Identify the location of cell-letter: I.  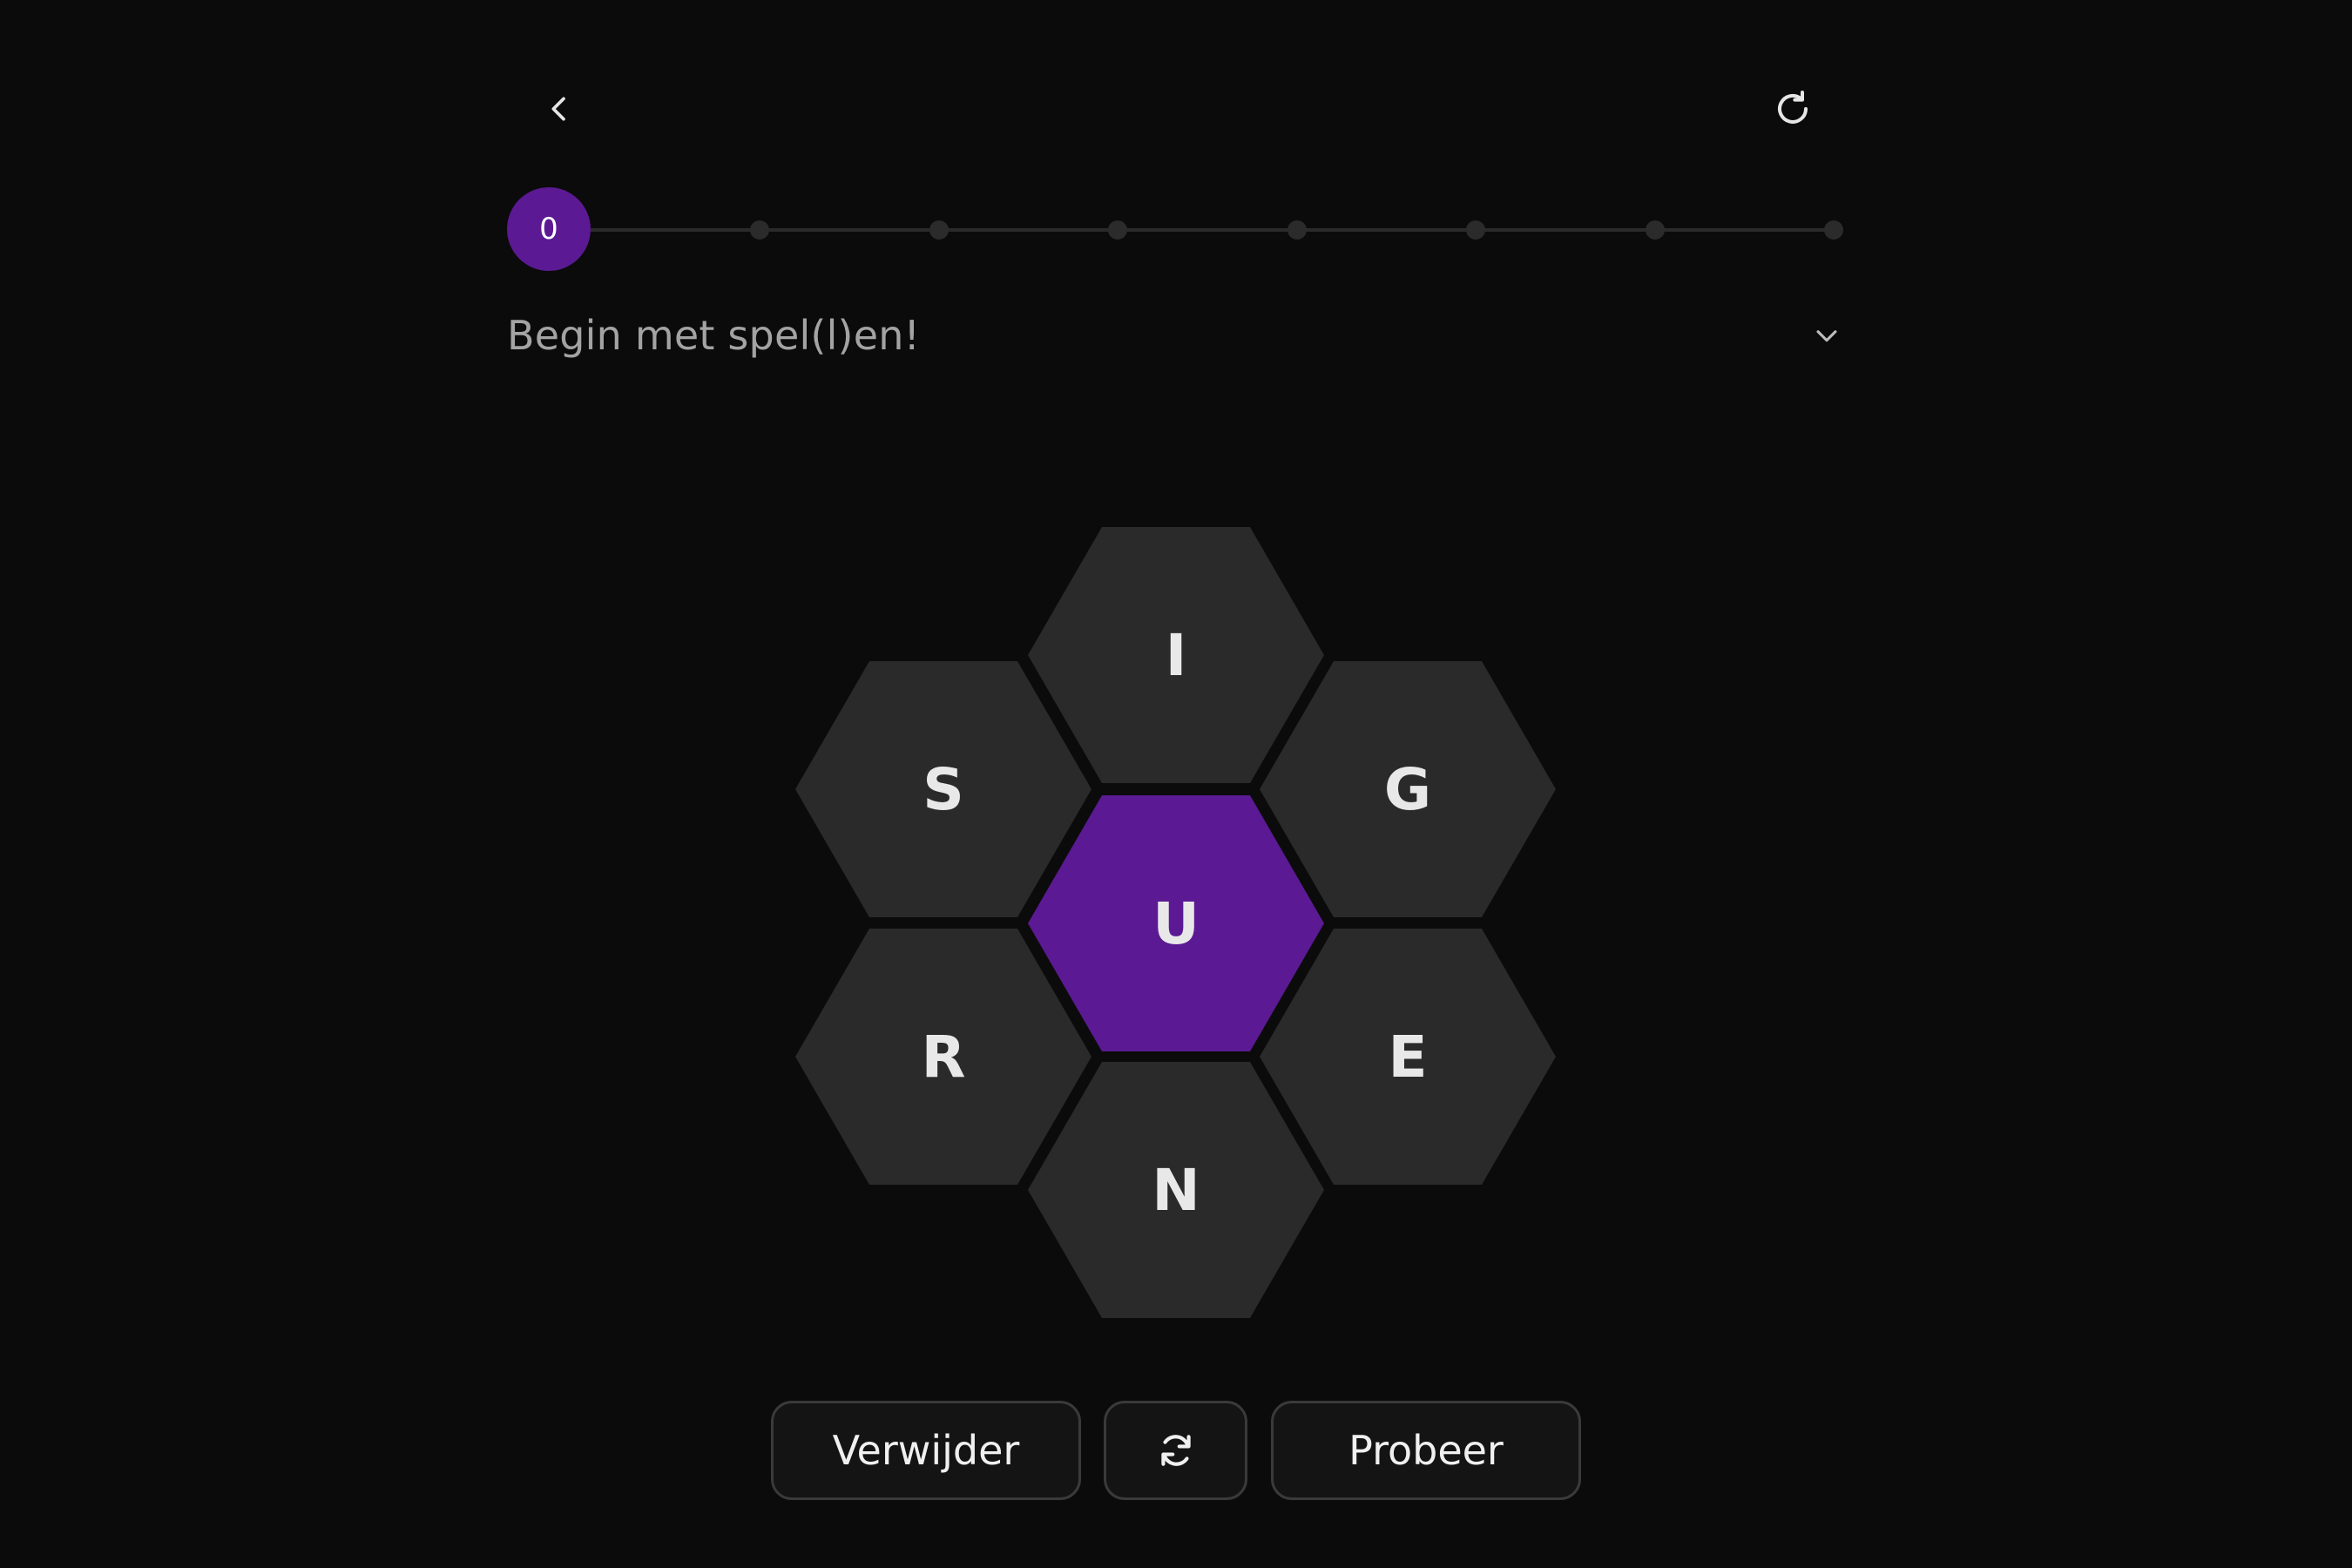
(1176, 655).